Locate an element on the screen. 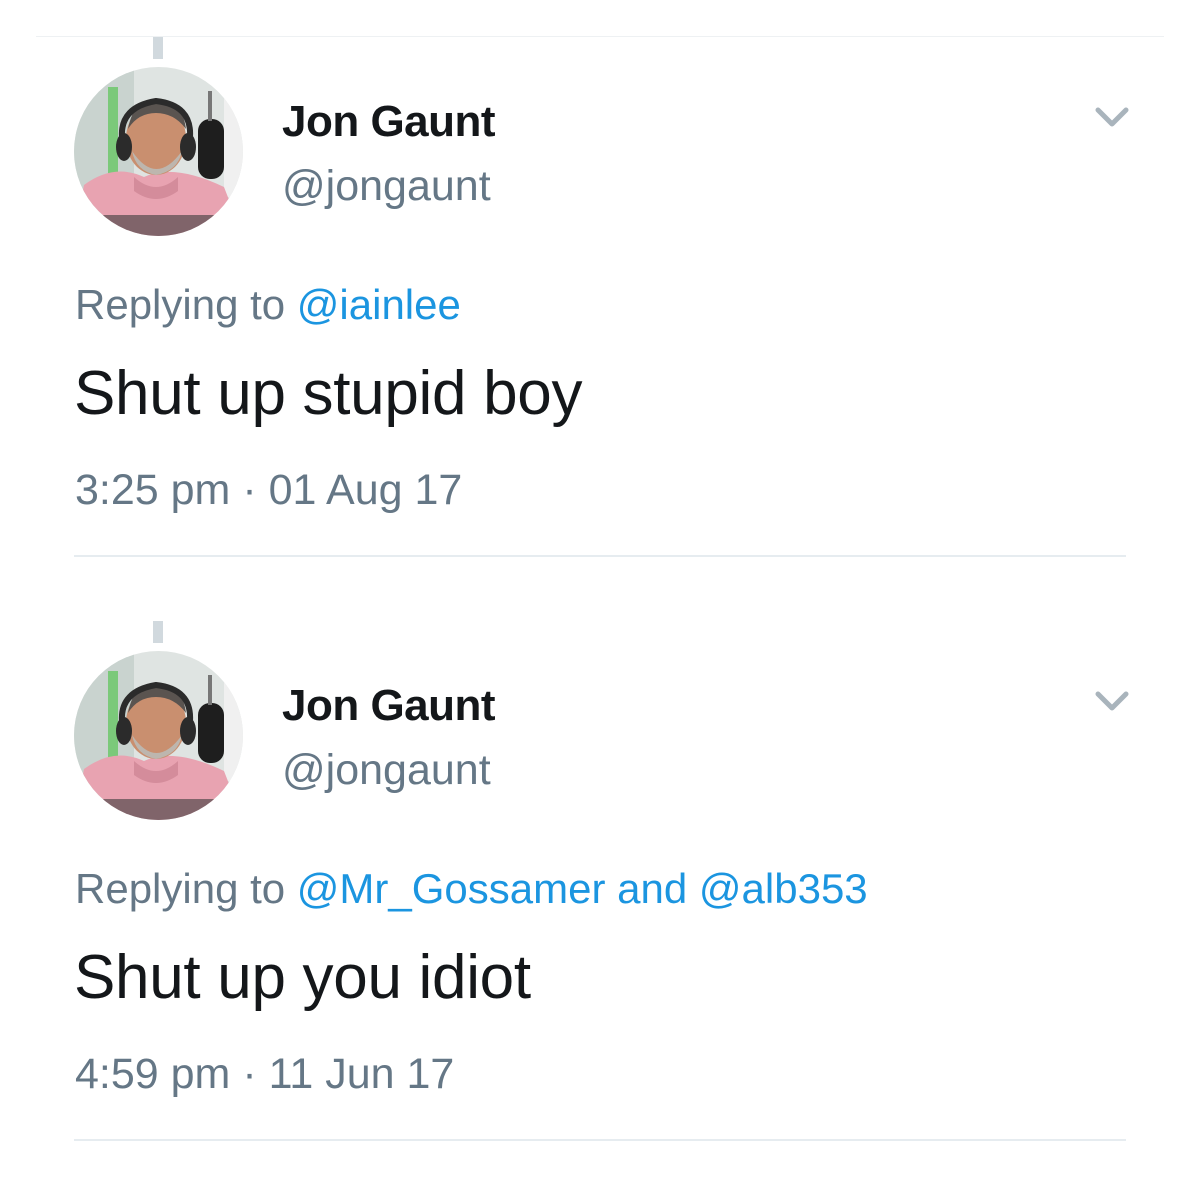 Image resolution: width=1200 pixels, height=1200 pixels. tweet-text: Shut up you idiot is located at coordinates (302, 977).